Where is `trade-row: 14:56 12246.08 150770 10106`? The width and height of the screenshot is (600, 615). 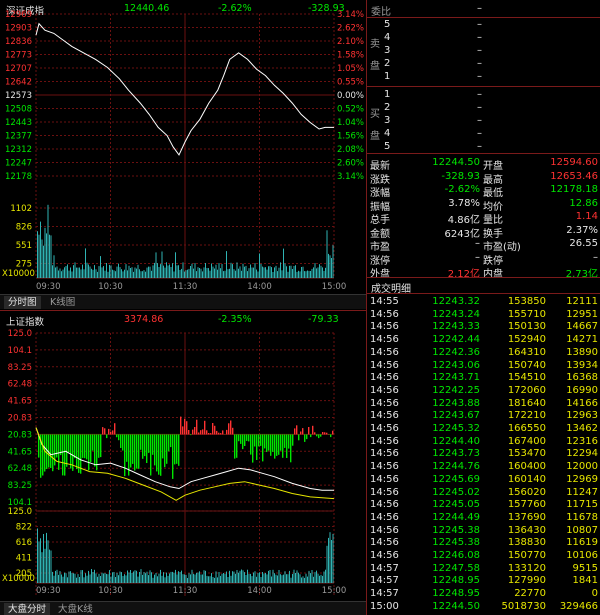
trade-row: 14:56 12246.08 150770 10106 is located at coordinates (483, 556).